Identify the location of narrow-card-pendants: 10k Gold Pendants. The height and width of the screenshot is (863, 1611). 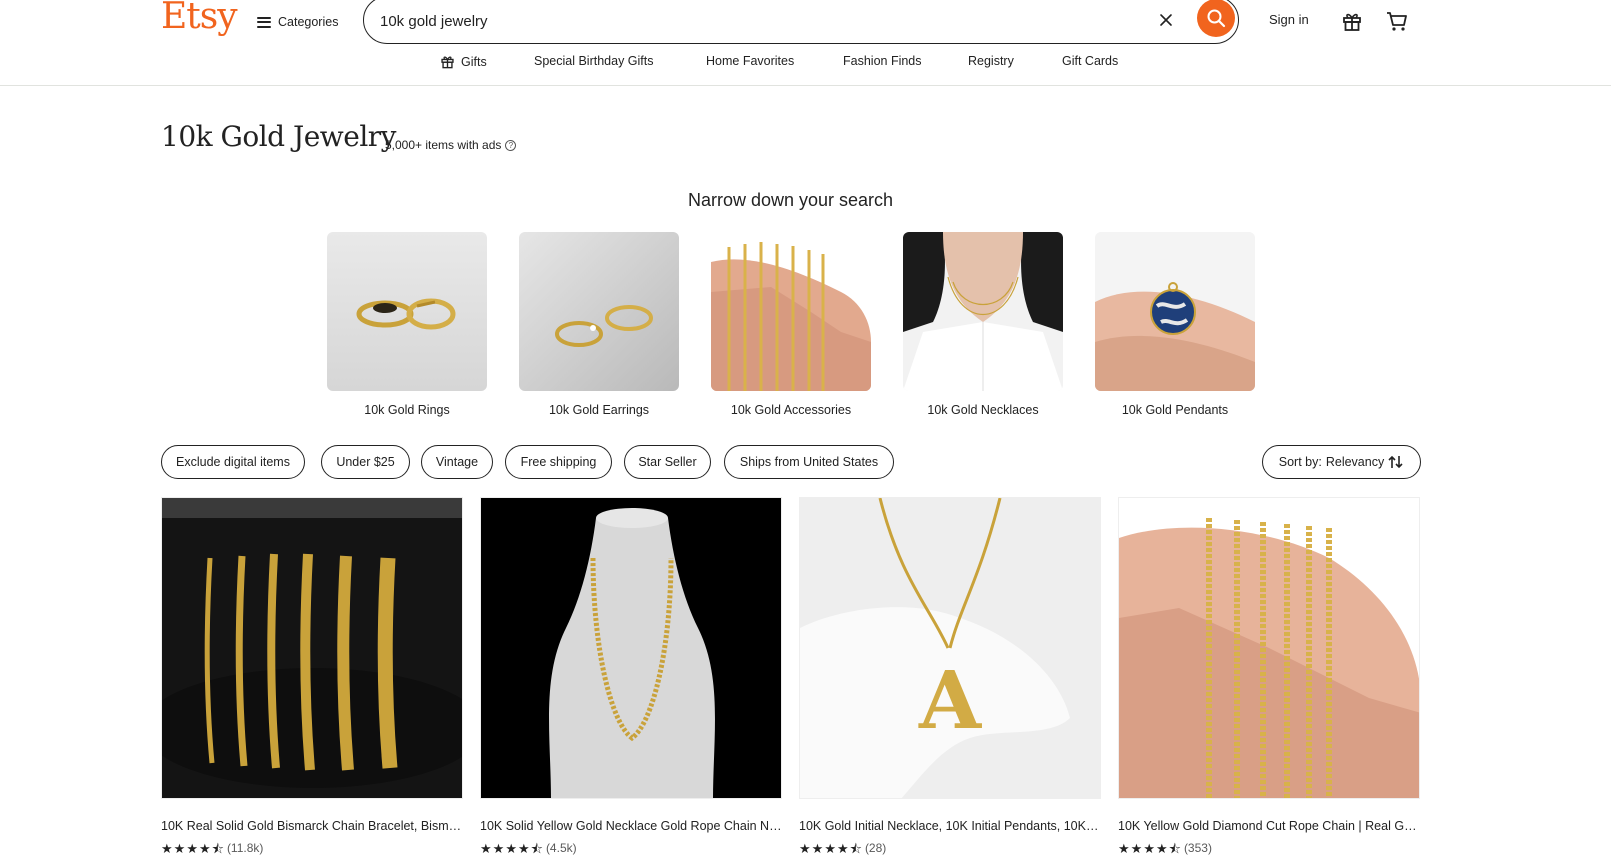
(1175, 324).